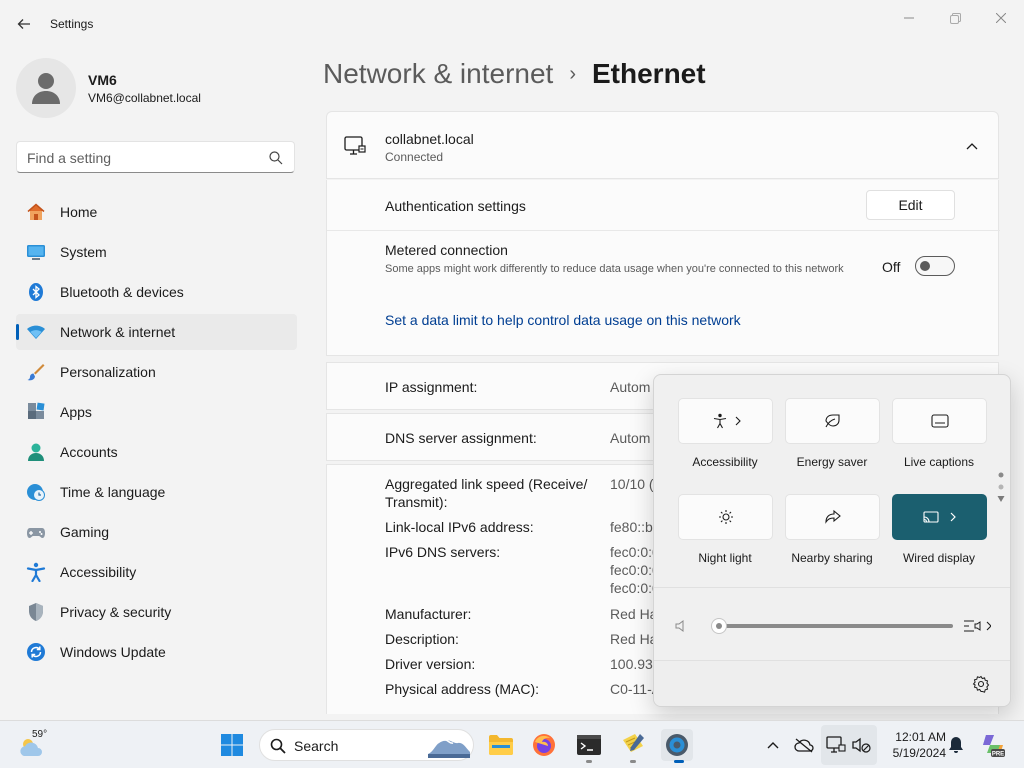 Image resolution: width=1024 pixels, height=768 pixels. What do you see at coordinates (634, 639) in the screenshot?
I see `description-value: Red Ha` at bounding box center [634, 639].